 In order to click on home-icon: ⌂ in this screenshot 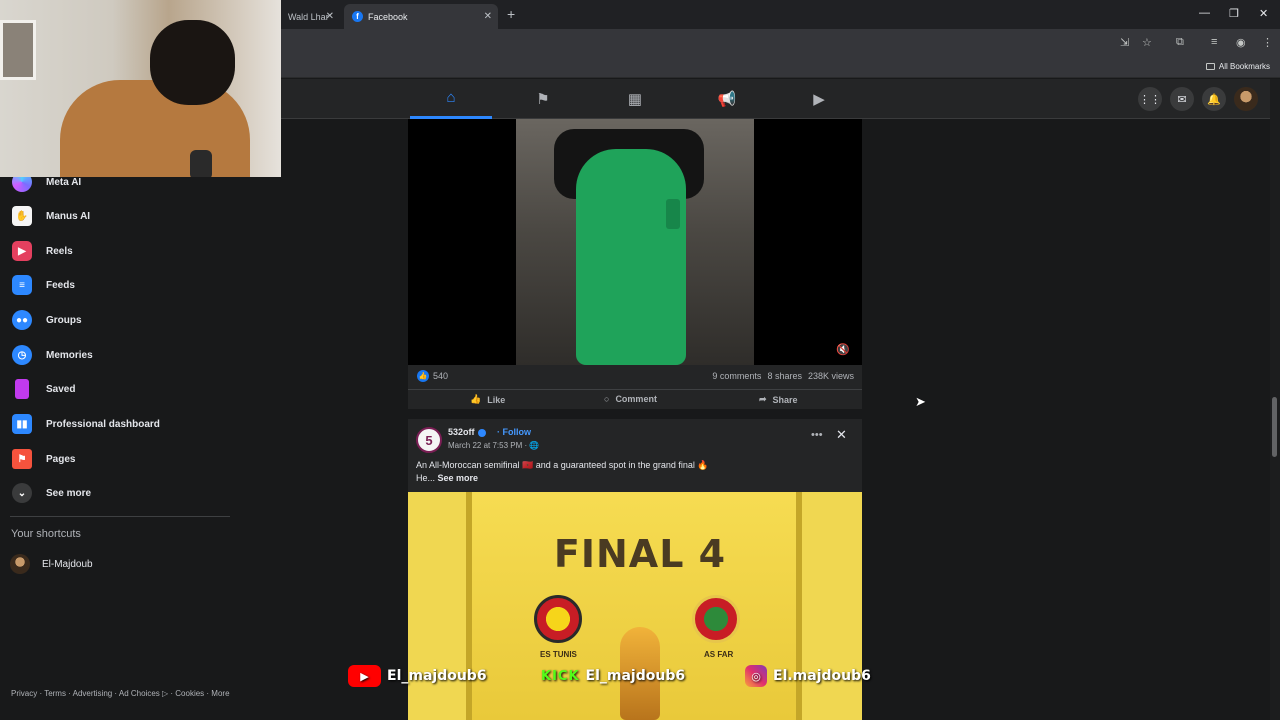, I will do `click(451, 99)`.